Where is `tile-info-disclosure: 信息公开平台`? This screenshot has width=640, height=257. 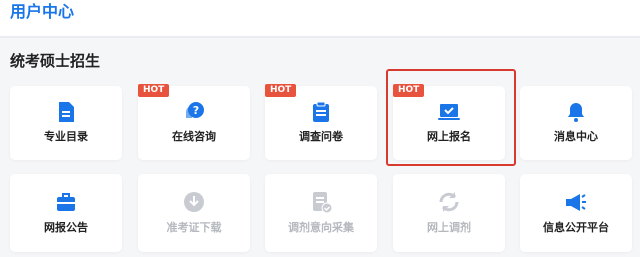
tile-info-disclosure: 信息公开平台 is located at coordinates (576, 213).